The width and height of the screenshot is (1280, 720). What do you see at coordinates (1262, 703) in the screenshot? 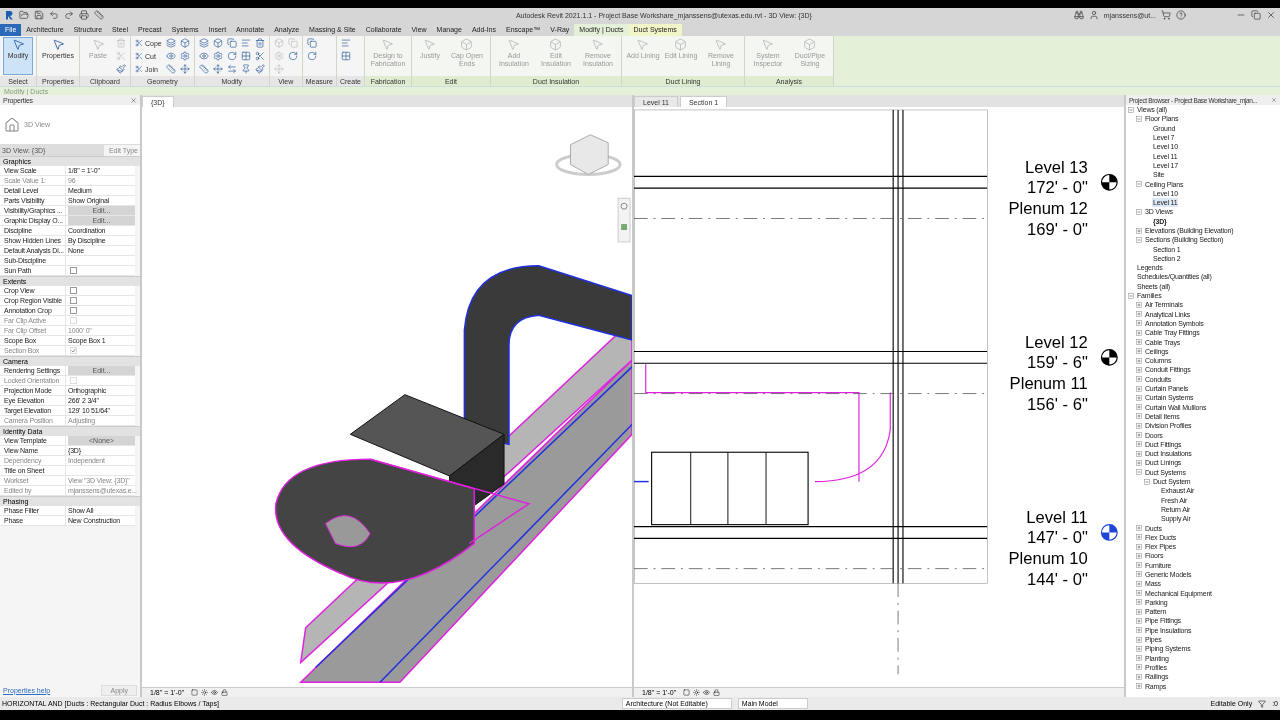
I see `filter-icon` at bounding box center [1262, 703].